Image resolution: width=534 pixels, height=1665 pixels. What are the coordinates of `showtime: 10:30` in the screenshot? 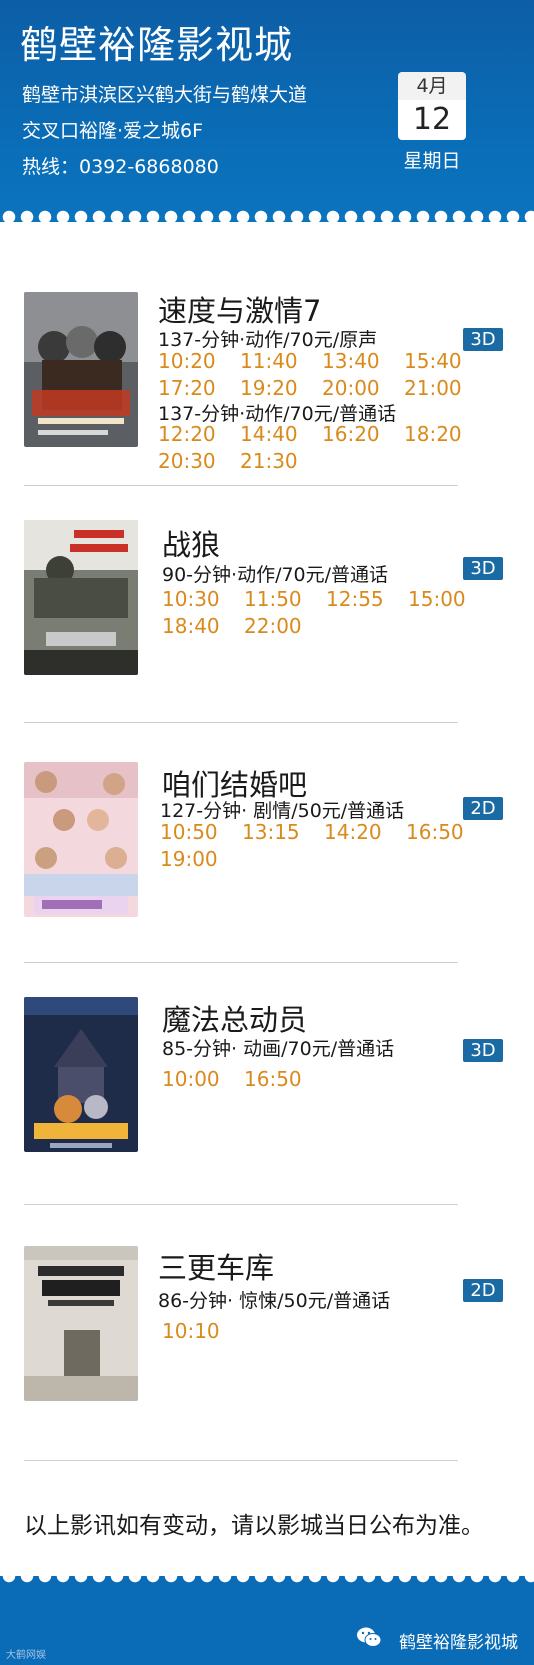 It's located at (203, 599).